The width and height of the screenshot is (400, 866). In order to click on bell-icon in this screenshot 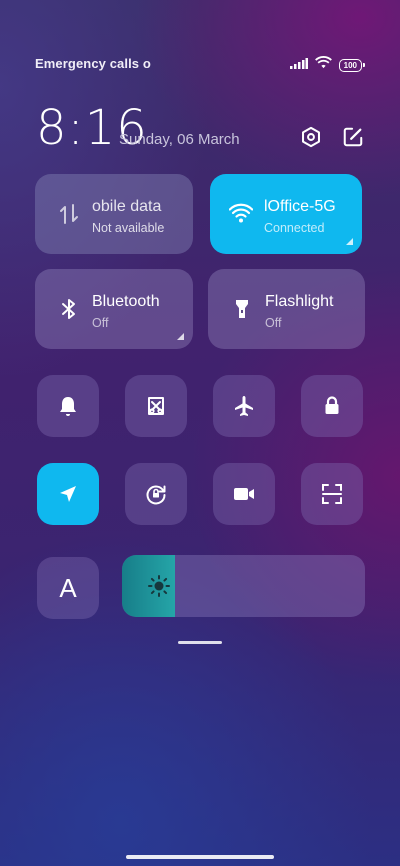, I will do `click(68, 406)`.